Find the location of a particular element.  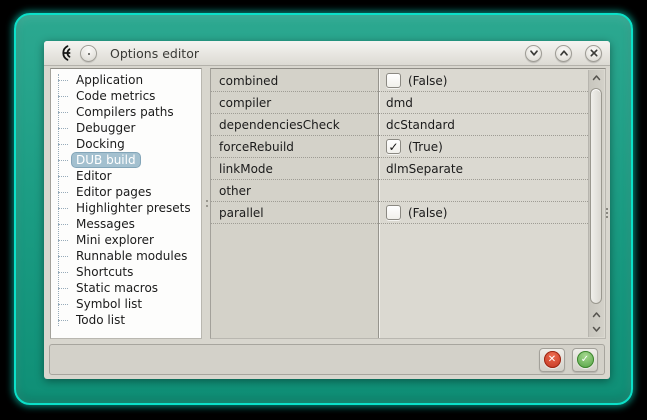

sidebar-item-symbol-list: Symbol list is located at coordinates (126, 304).